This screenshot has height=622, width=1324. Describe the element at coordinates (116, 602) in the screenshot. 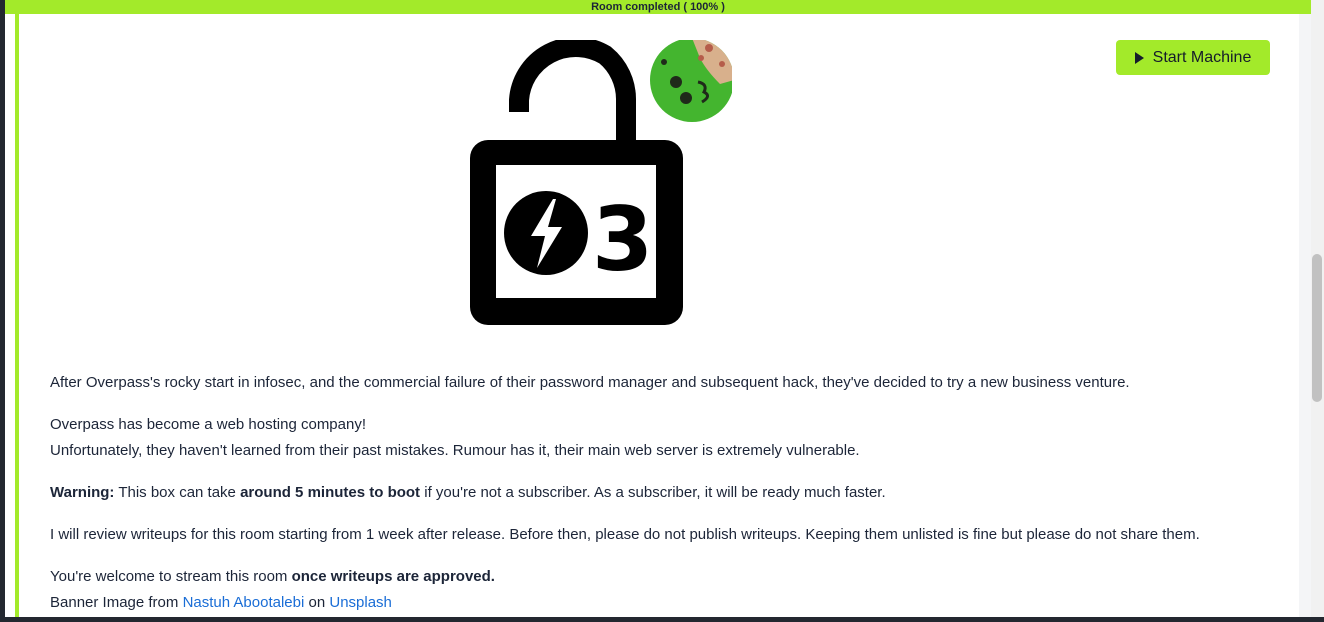

I see `credit-prefix: Banner Image from` at that location.